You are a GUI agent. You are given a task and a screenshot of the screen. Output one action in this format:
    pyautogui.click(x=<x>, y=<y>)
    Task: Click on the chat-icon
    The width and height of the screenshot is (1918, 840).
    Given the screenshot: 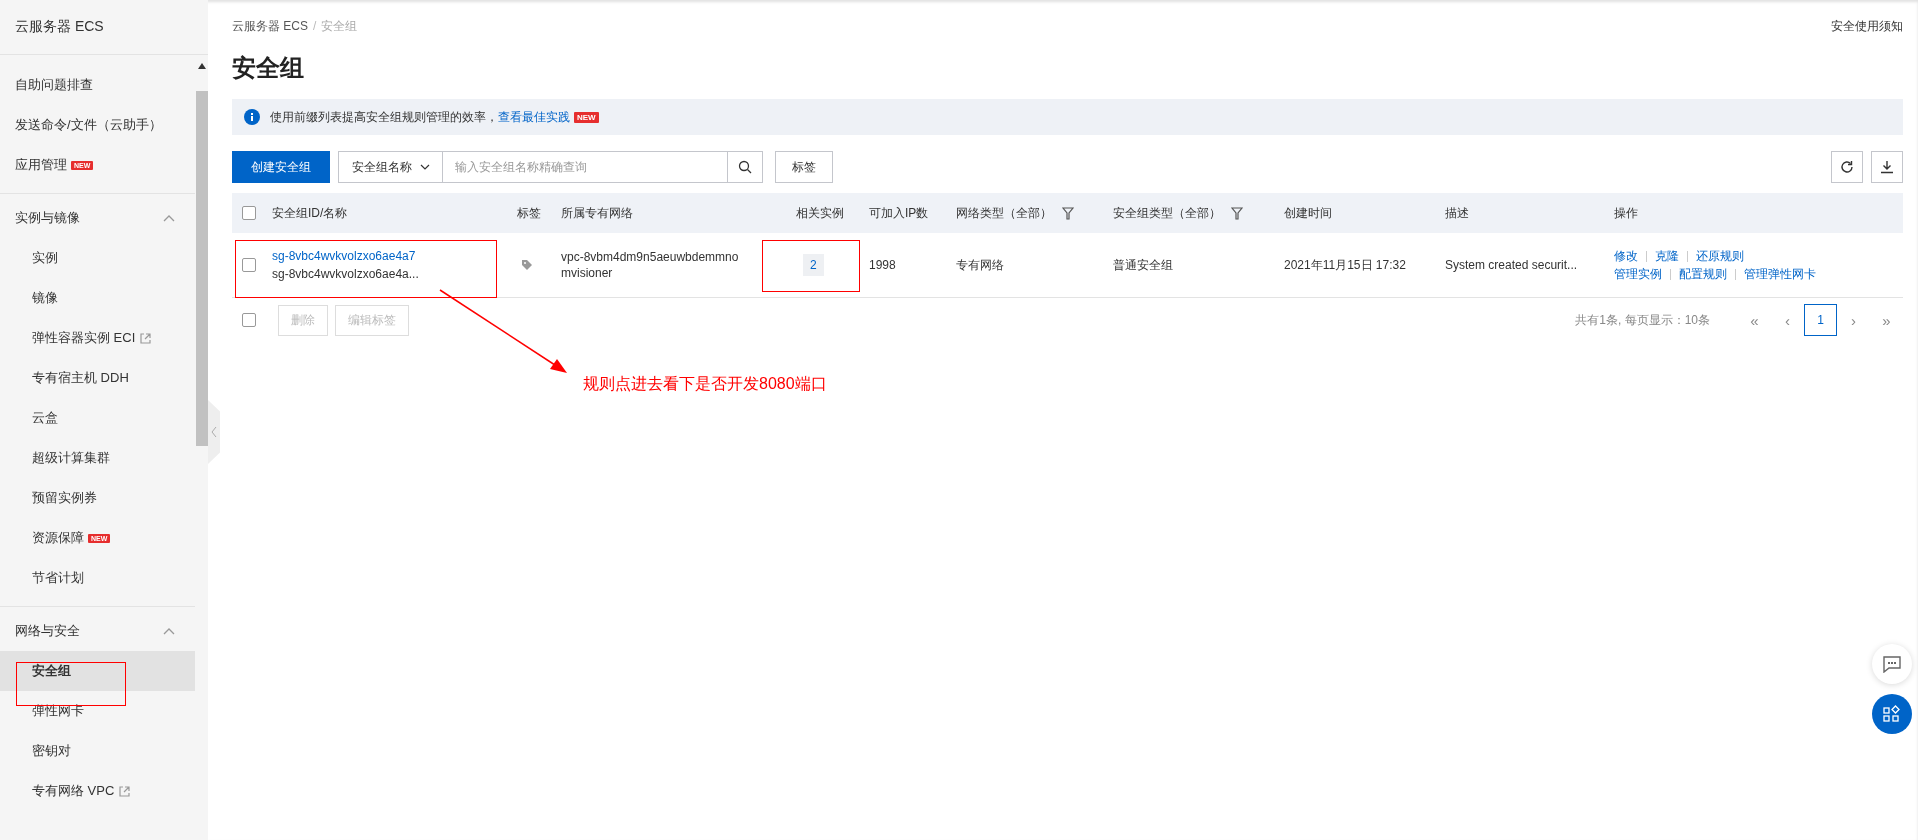 What is the action you would take?
    pyautogui.click(x=1892, y=664)
    